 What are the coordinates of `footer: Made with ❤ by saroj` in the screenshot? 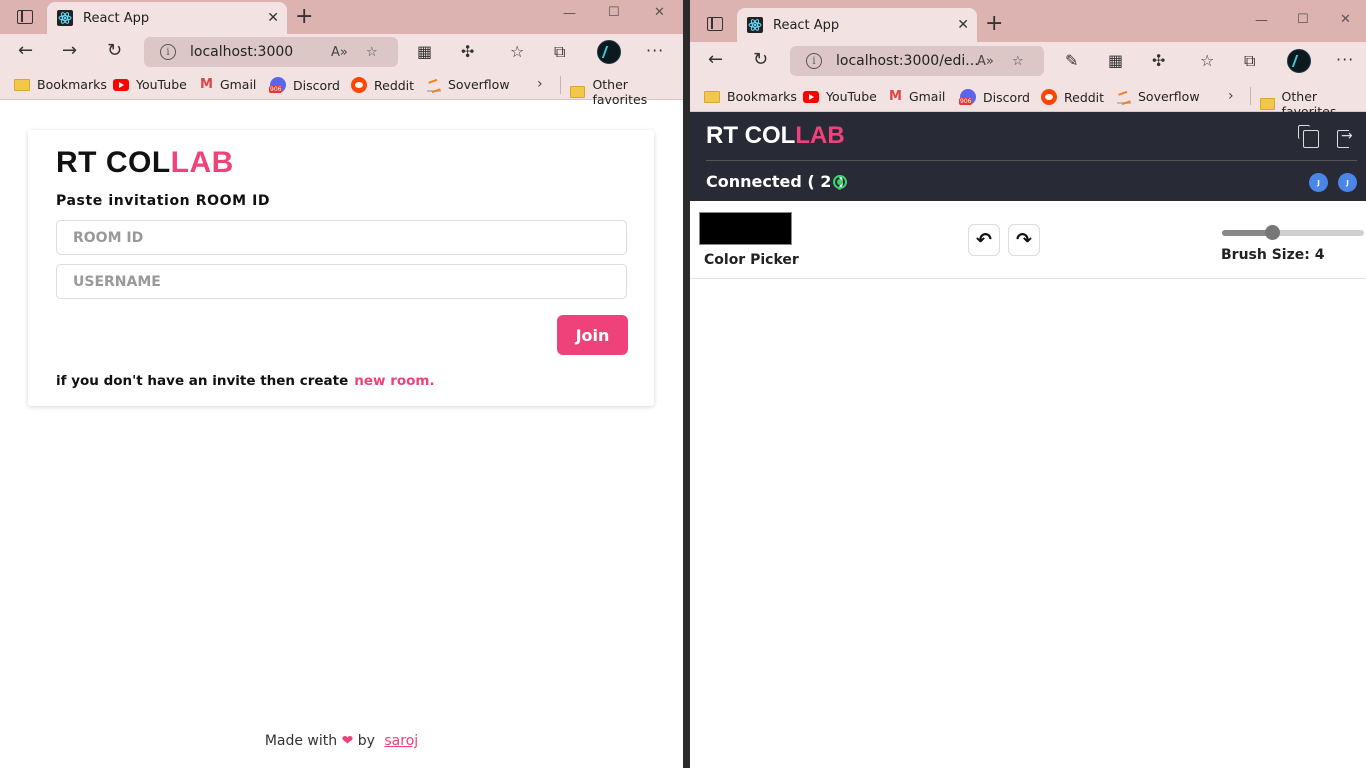 It's located at (341, 741).